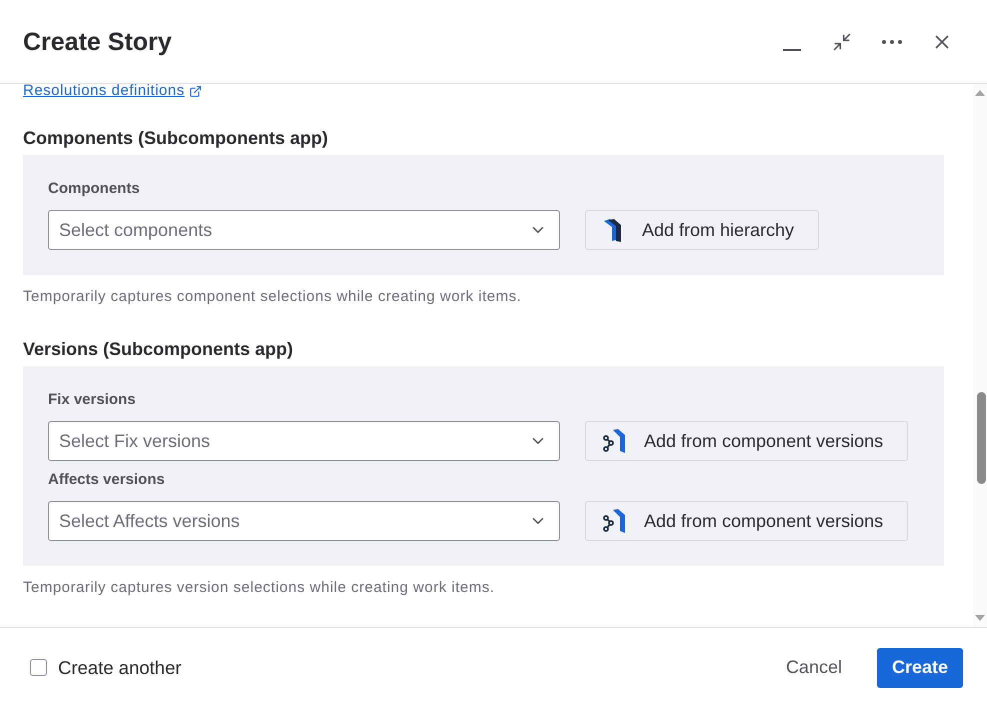 This screenshot has width=987, height=707. Describe the element at coordinates (97, 41) in the screenshot. I see `dialog-title: Create Story` at that location.